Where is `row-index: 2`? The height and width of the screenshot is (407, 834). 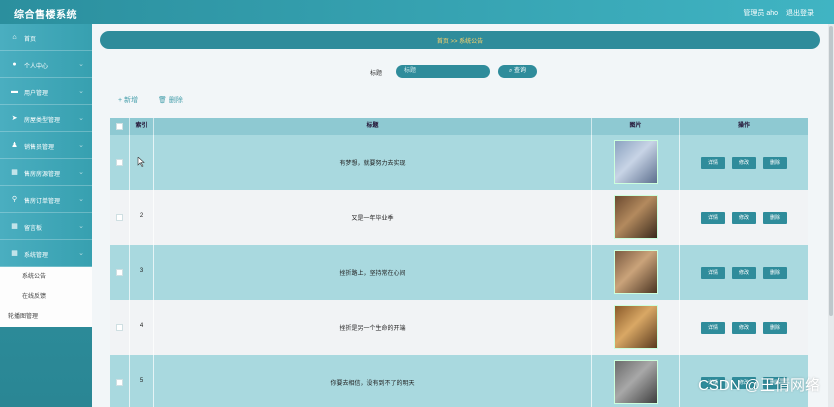 row-index: 2 is located at coordinates (141, 216).